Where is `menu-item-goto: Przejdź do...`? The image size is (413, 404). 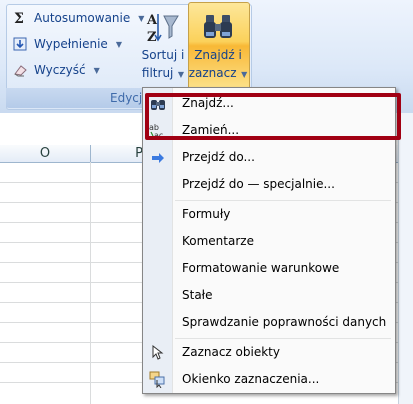
menu-item-goto: Przejdź do... is located at coordinates (269, 157).